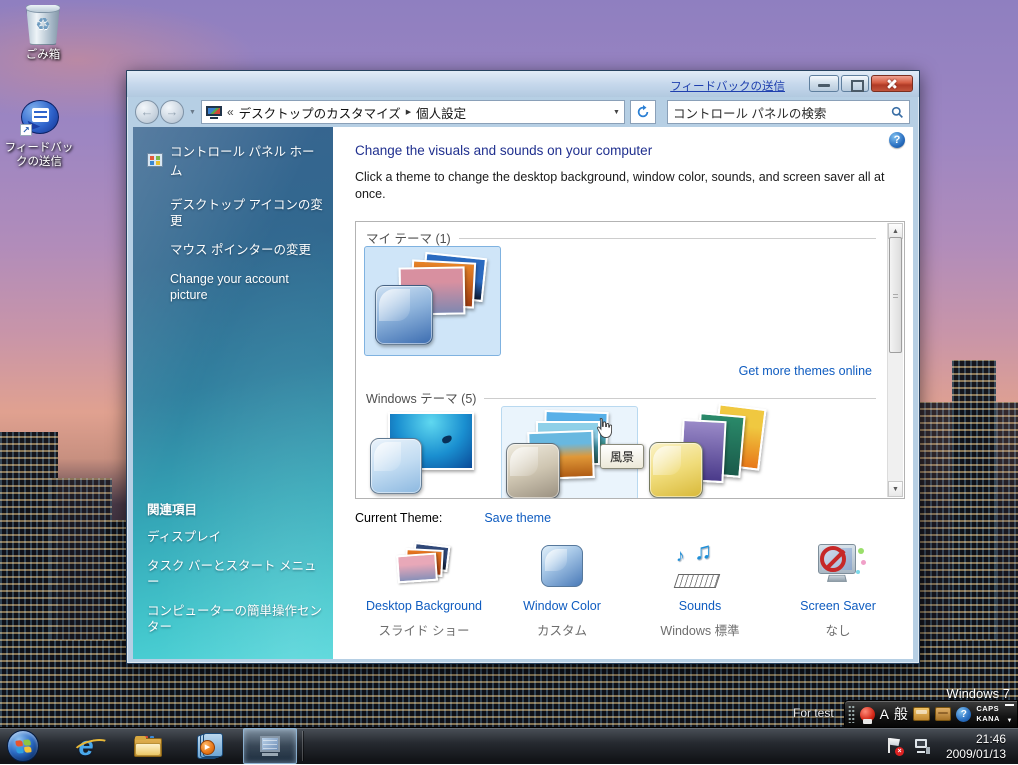  I want to click on breadcrumb: « デスクトップのカスタマイズ ▶ 個人設定 ▼, so click(413, 112).